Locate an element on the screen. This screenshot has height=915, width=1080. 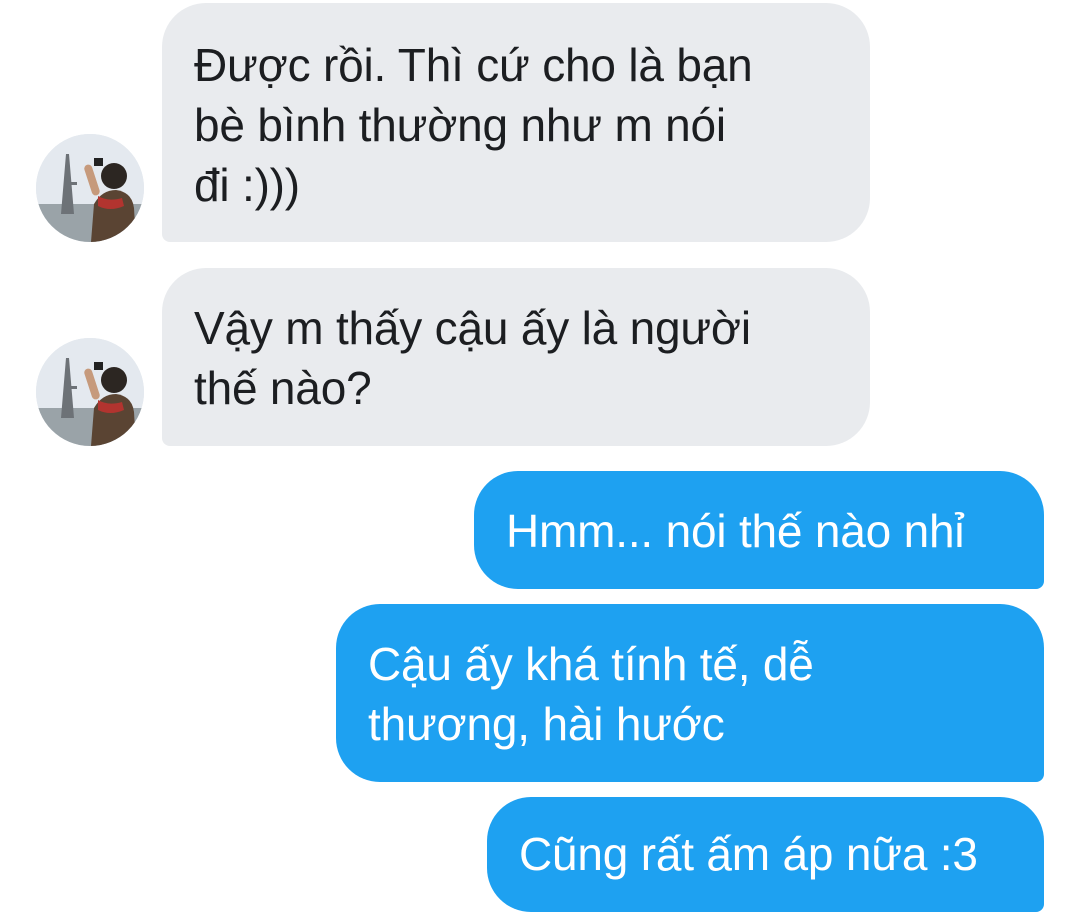
outgoing-message-bubble: Hmm... nói thế nào nhỉ is located at coordinates (759, 530).